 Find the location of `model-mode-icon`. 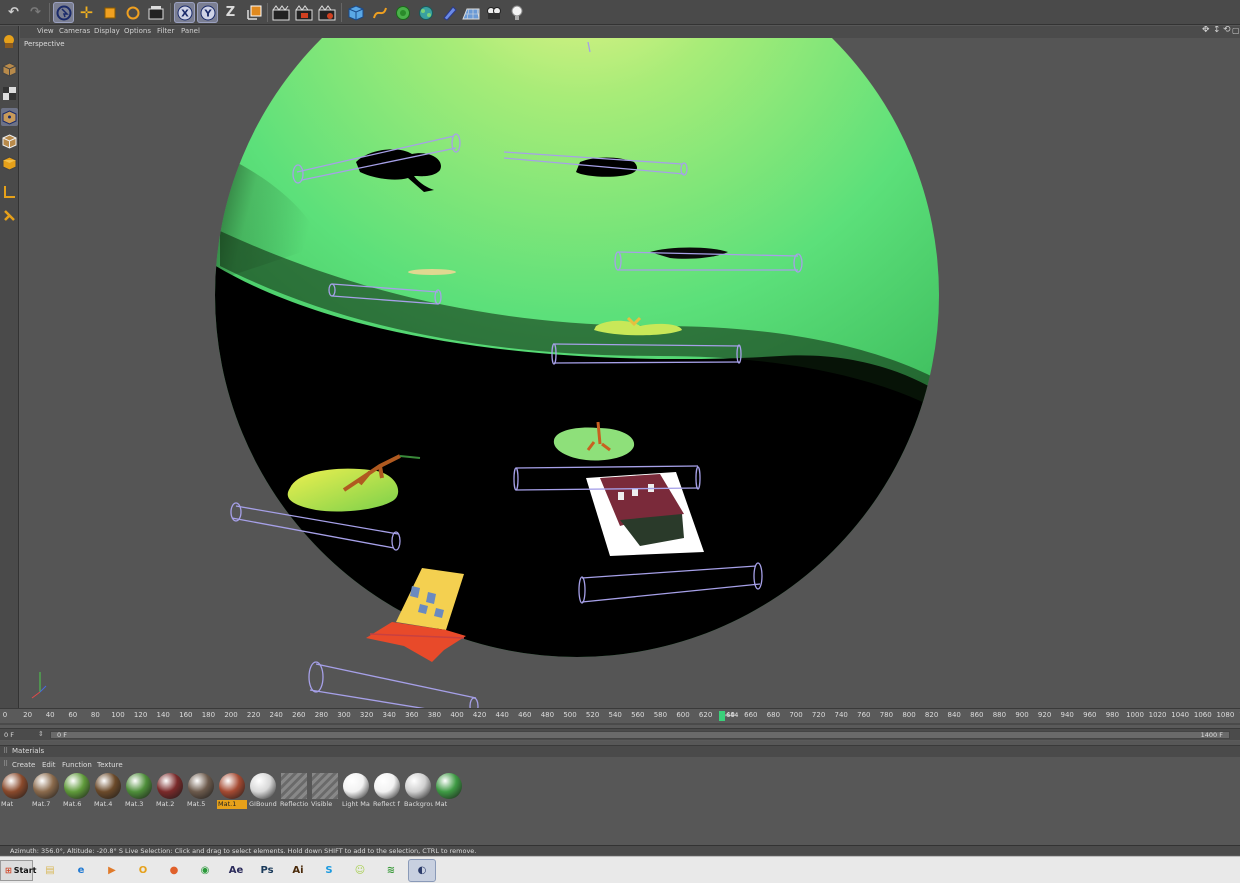

model-mode-icon is located at coordinates (9, 69).